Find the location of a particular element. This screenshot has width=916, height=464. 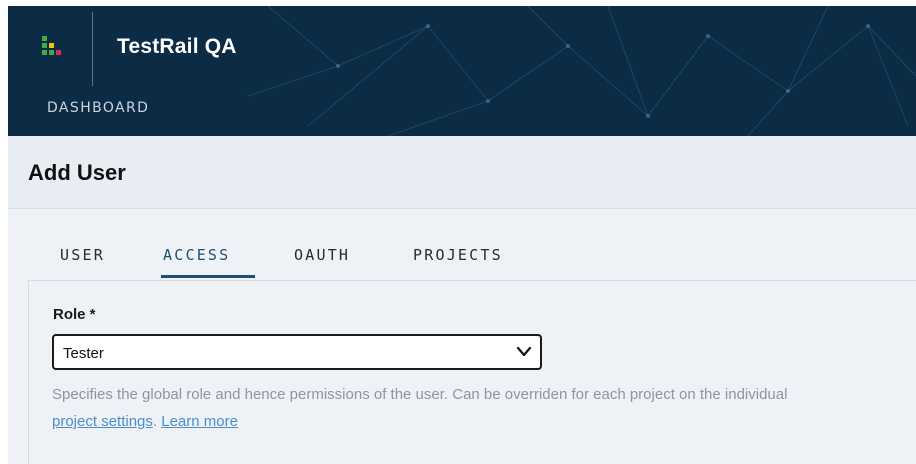

nav-dashboard-link: DASHBOARD is located at coordinates (98, 108).